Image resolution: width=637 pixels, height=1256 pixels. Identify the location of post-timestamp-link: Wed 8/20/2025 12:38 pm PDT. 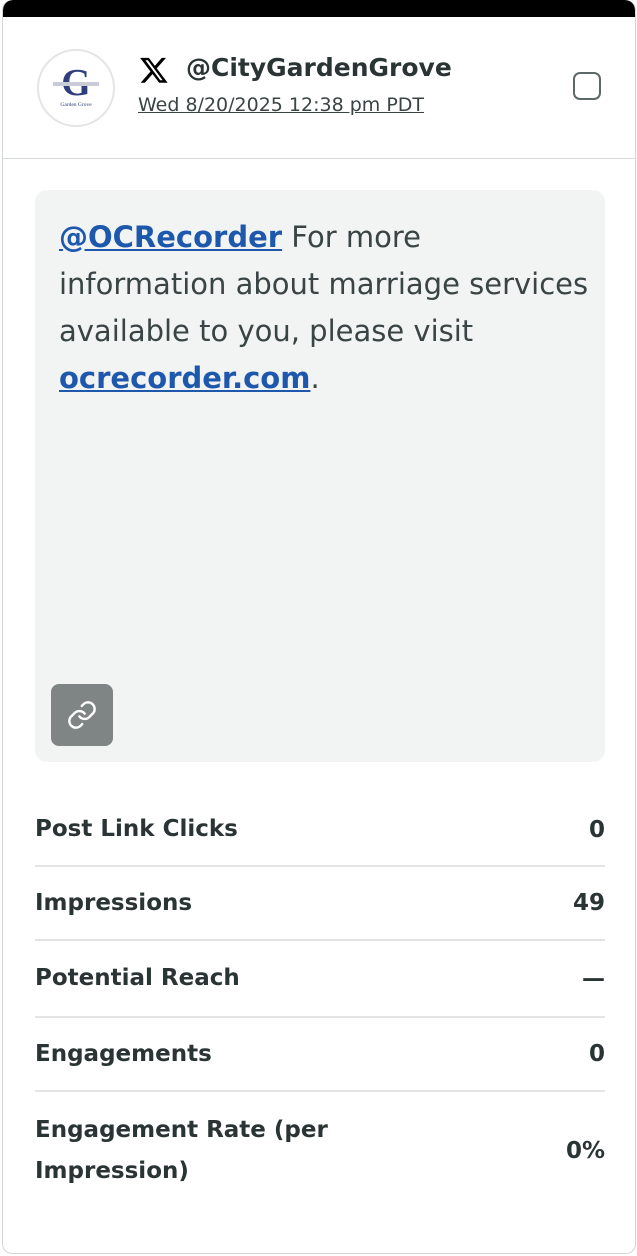
(281, 105).